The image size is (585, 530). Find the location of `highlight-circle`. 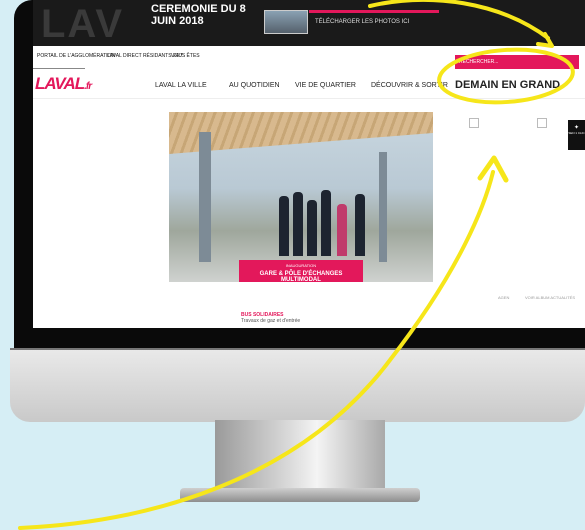

highlight-circle is located at coordinates (506, 76).